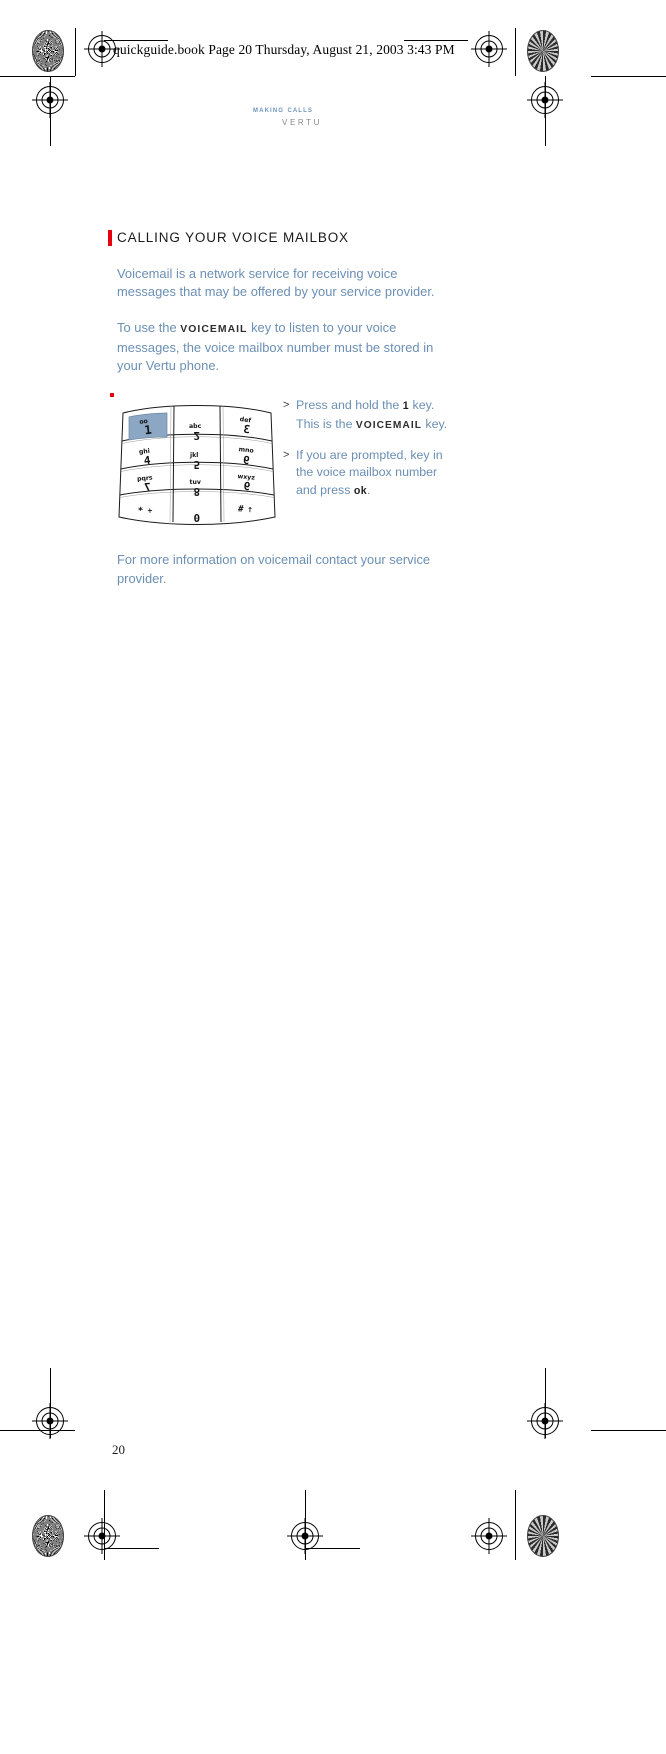  Describe the element at coordinates (283, 115) in the screenshot. I see `running-head: Making calls VERTU` at that location.